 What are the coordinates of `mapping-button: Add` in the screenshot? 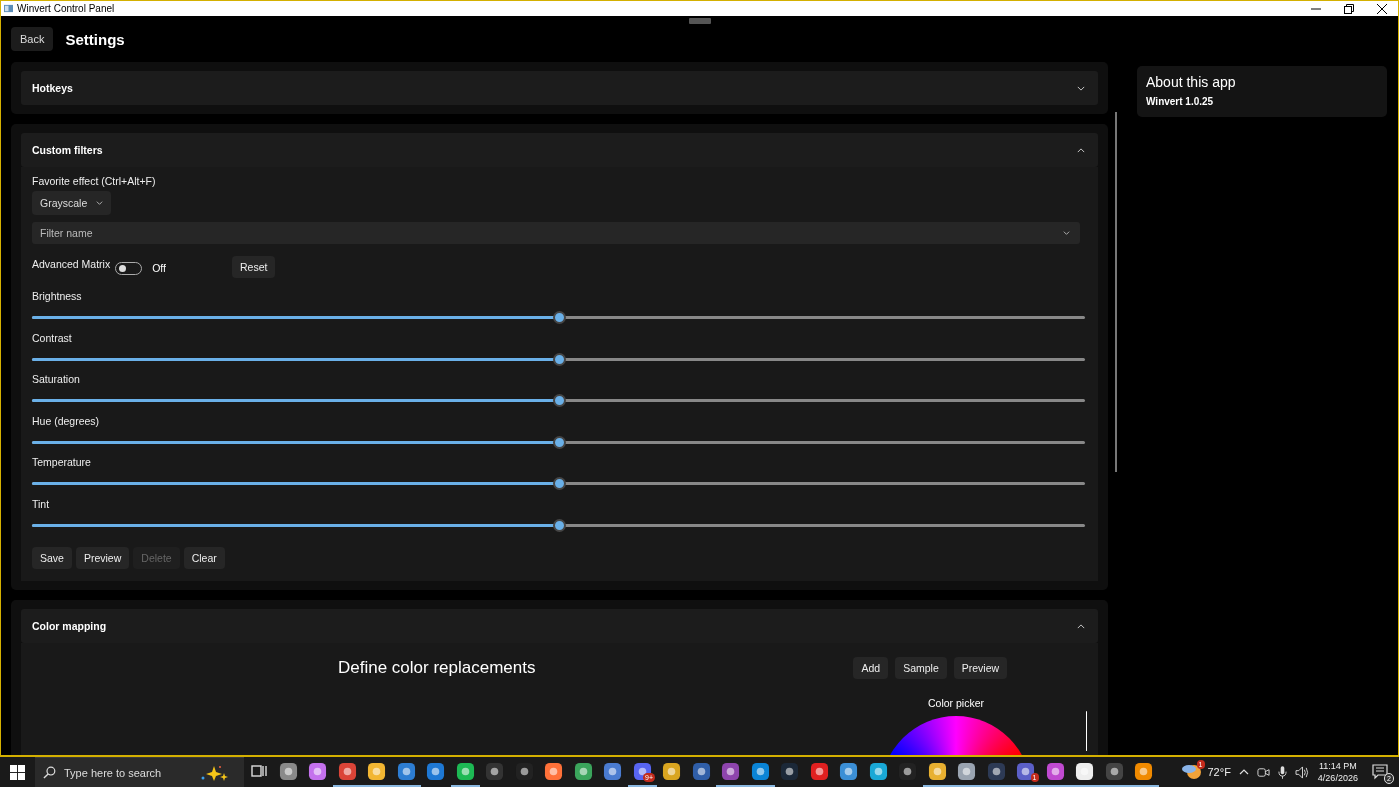 It's located at (871, 668).